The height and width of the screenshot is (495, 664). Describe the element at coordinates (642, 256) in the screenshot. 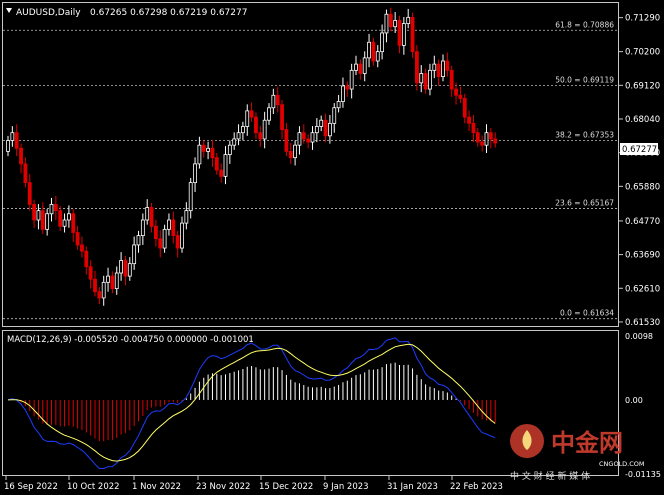

I see `price-axis-label: 0.63690` at that location.